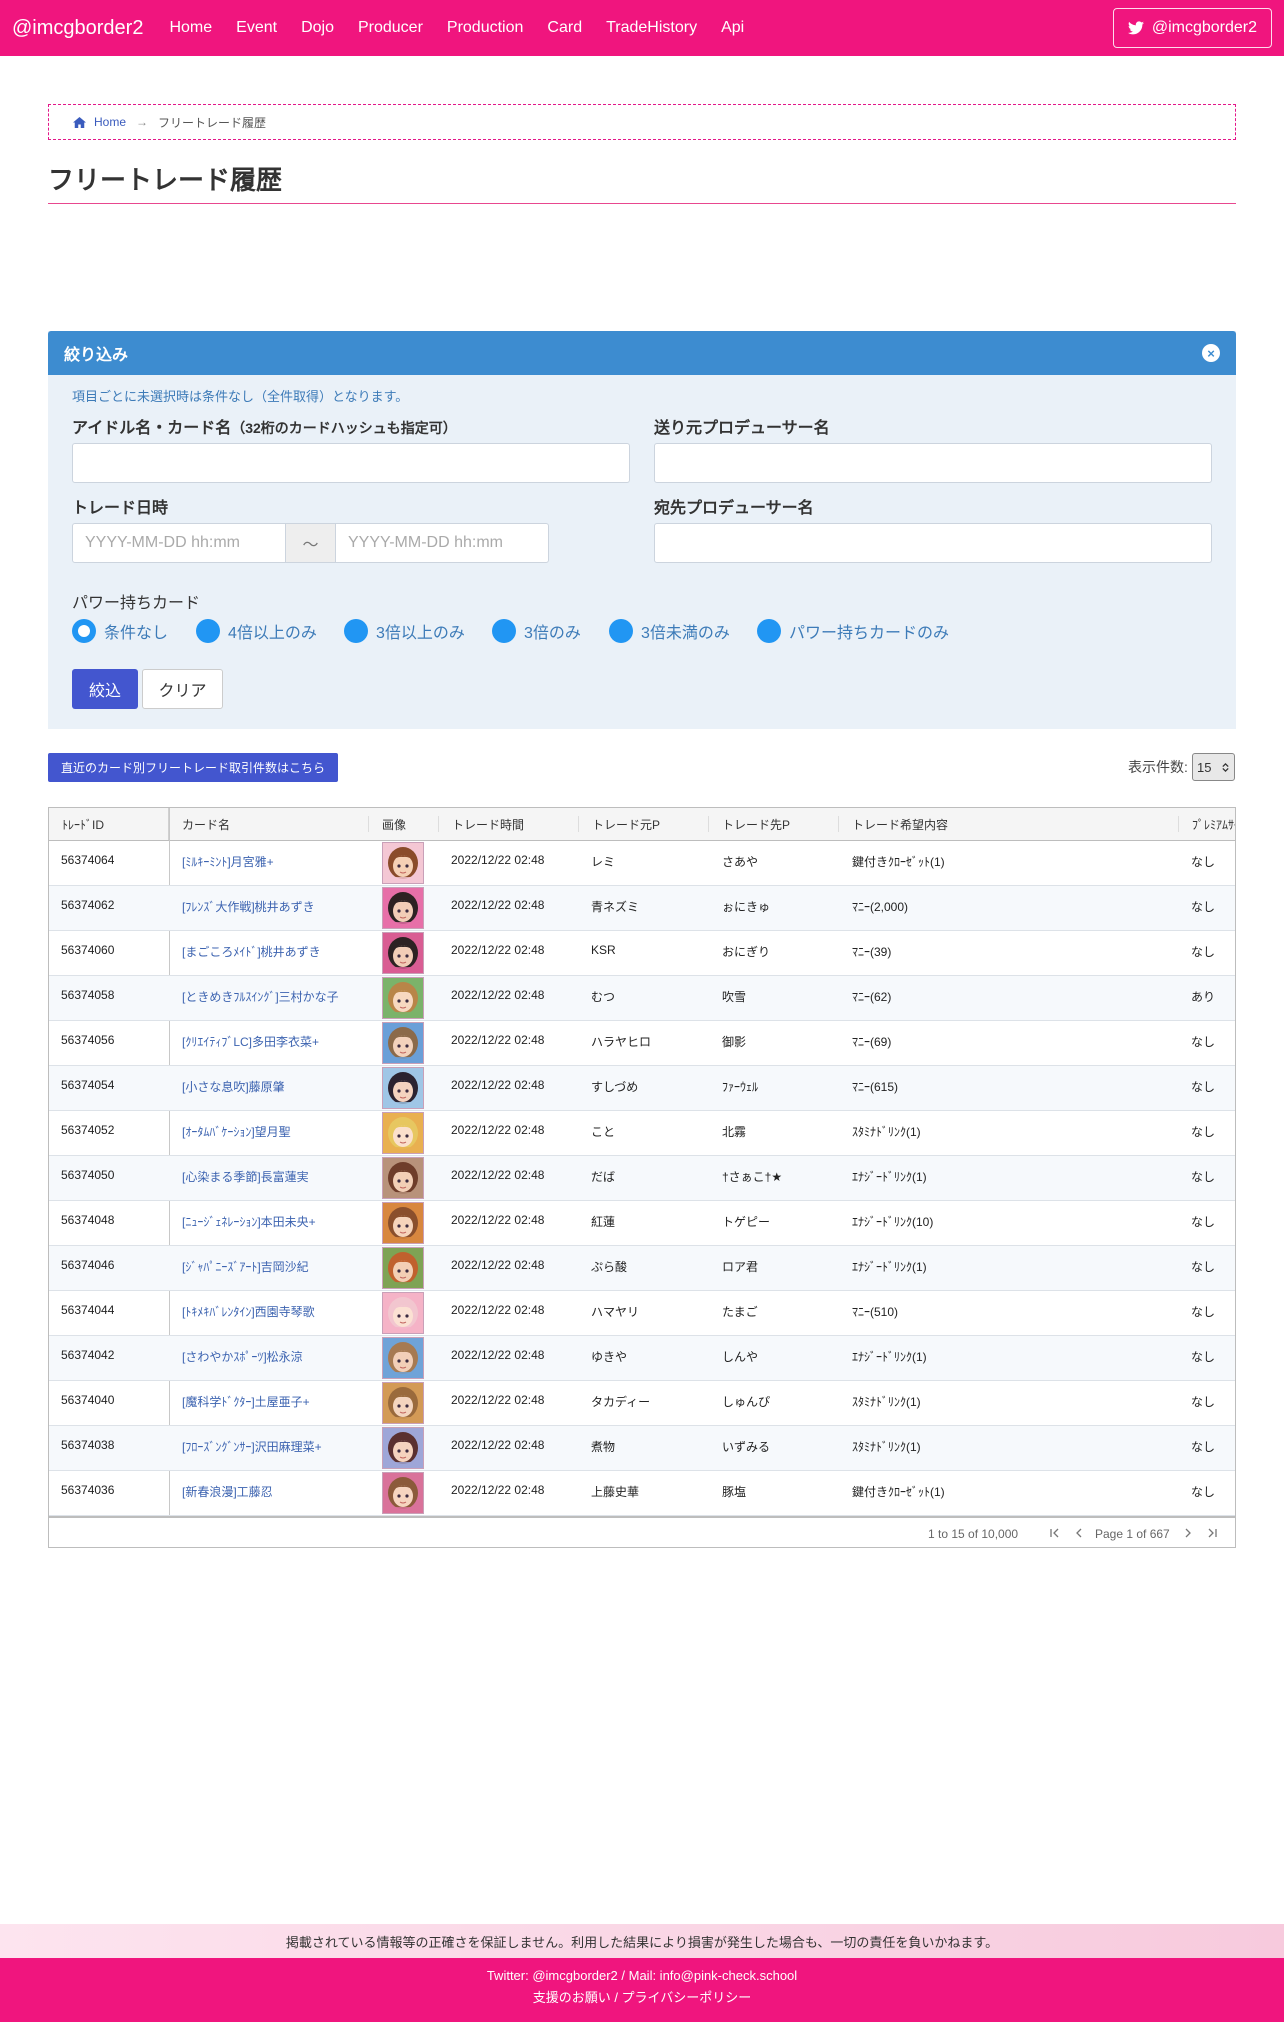 This screenshot has height=2022, width=1284. Describe the element at coordinates (1213, 767) in the screenshot. I see `page-size-select: 15` at that location.